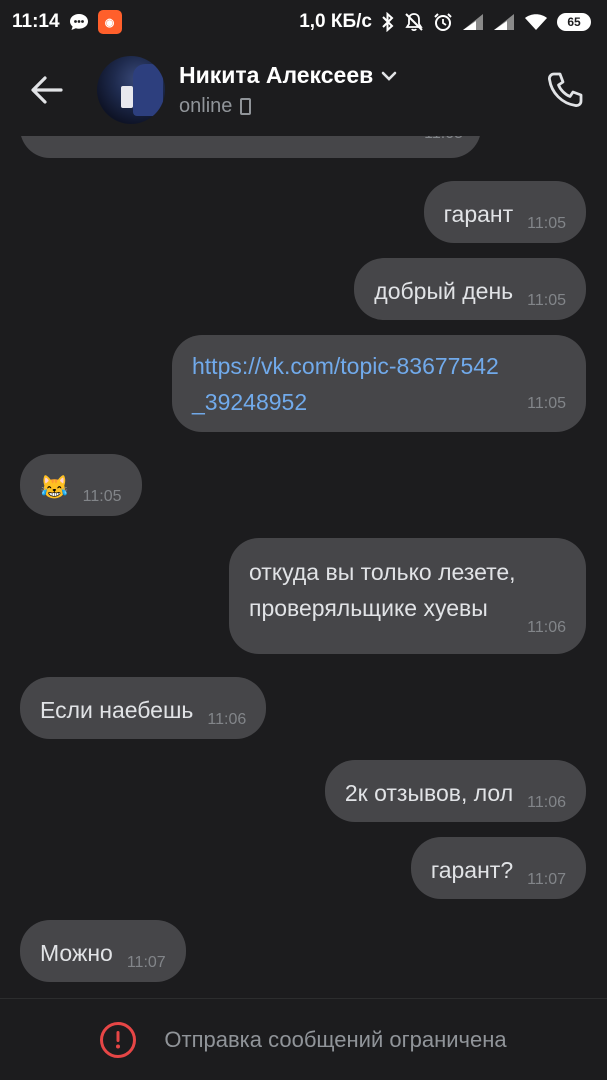 The height and width of the screenshot is (1080, 607). I want to click on message-link-line-2: _39248952, so click(379, 402).